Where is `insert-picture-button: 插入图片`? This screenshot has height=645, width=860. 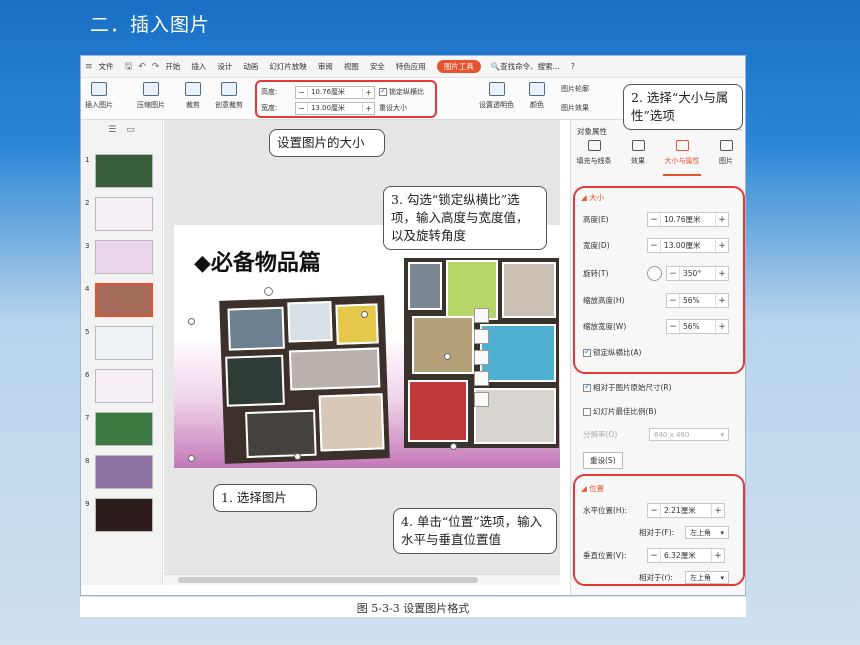
insert-picture-button: 插入图片 is located at coordinates (99, 96).